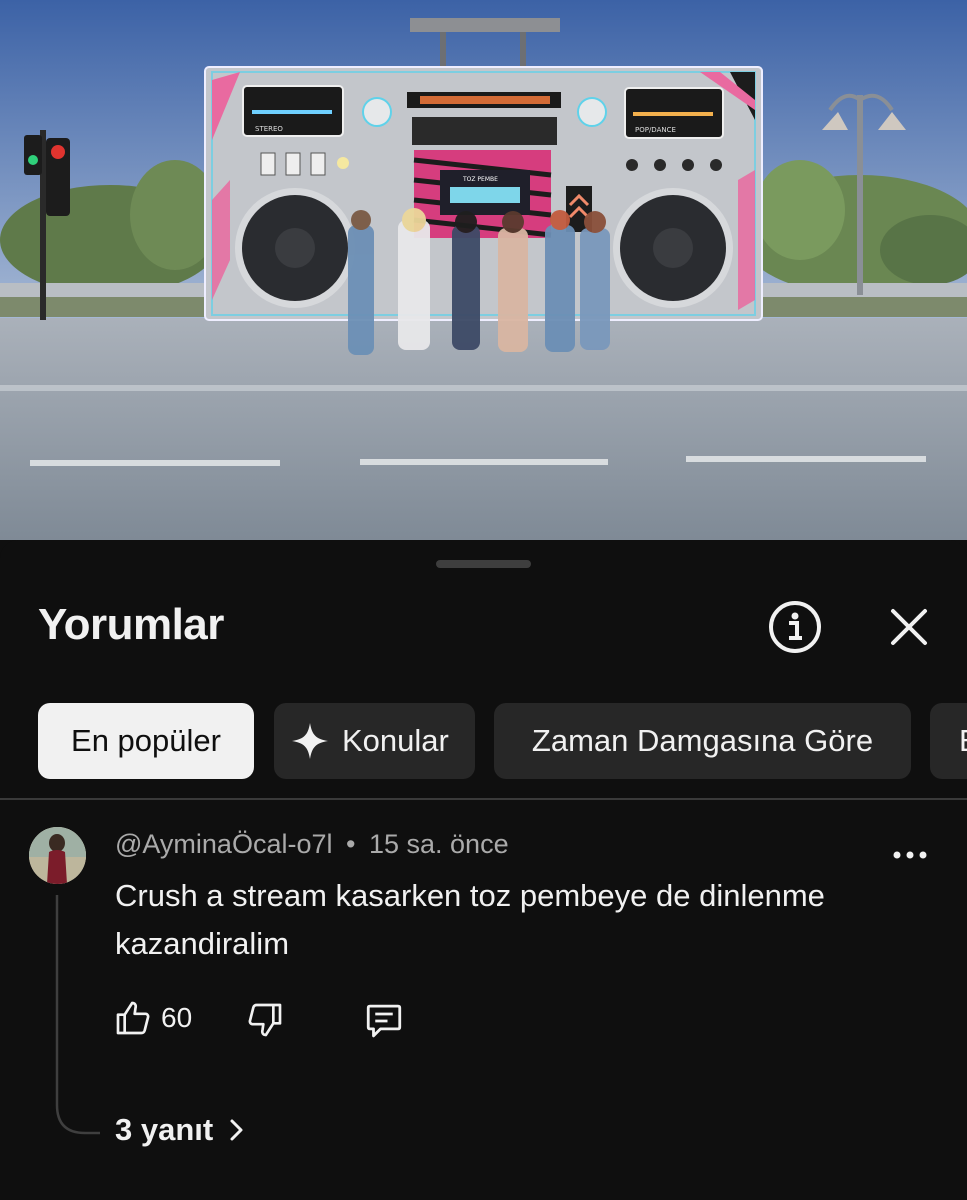 The height and width of the screenshot is (1200, 967). I want to click on close-button, so click(909, 627).